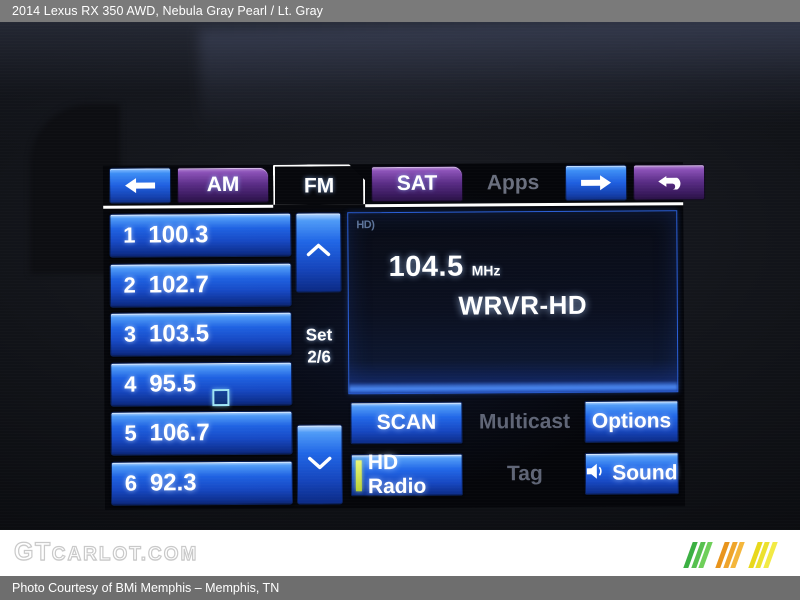  I want to click on options-label: Options, so click(631, 421).